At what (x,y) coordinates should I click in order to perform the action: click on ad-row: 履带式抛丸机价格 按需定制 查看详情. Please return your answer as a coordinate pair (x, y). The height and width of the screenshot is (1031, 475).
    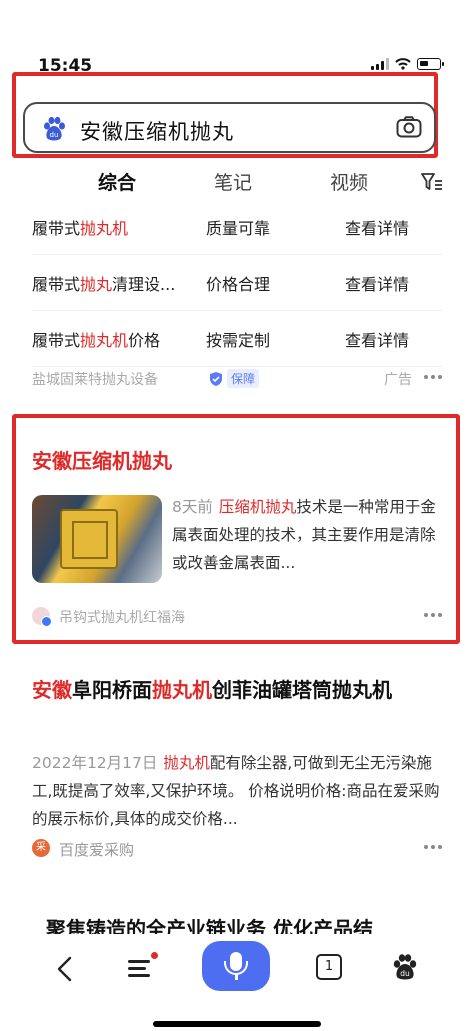
    Looking at the image, I should click on (237, 339).